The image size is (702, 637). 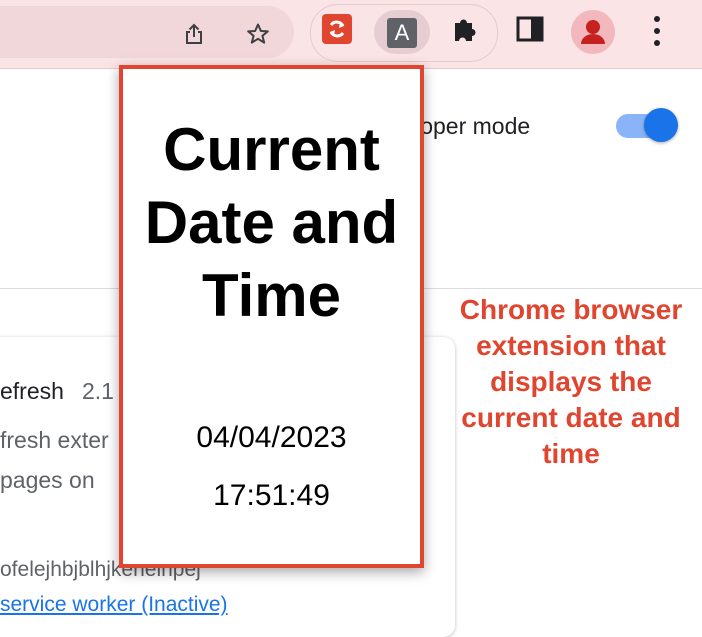 What do you see at coordinates (465, 29) in the screenshot?
I see `extensions-puzzle-icon` at bounding box center [465, 29].